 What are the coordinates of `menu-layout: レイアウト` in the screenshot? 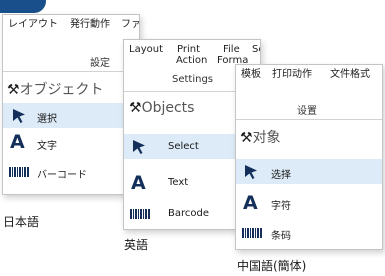 It's located at (33, 24).